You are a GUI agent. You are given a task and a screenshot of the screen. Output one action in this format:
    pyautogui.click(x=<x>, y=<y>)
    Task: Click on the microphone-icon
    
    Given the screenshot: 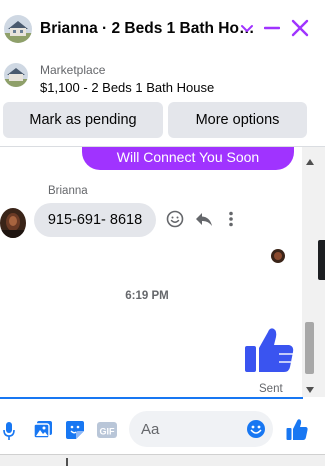 What is the action you would take?
    pyautogui.click(x=9, y=431)
    